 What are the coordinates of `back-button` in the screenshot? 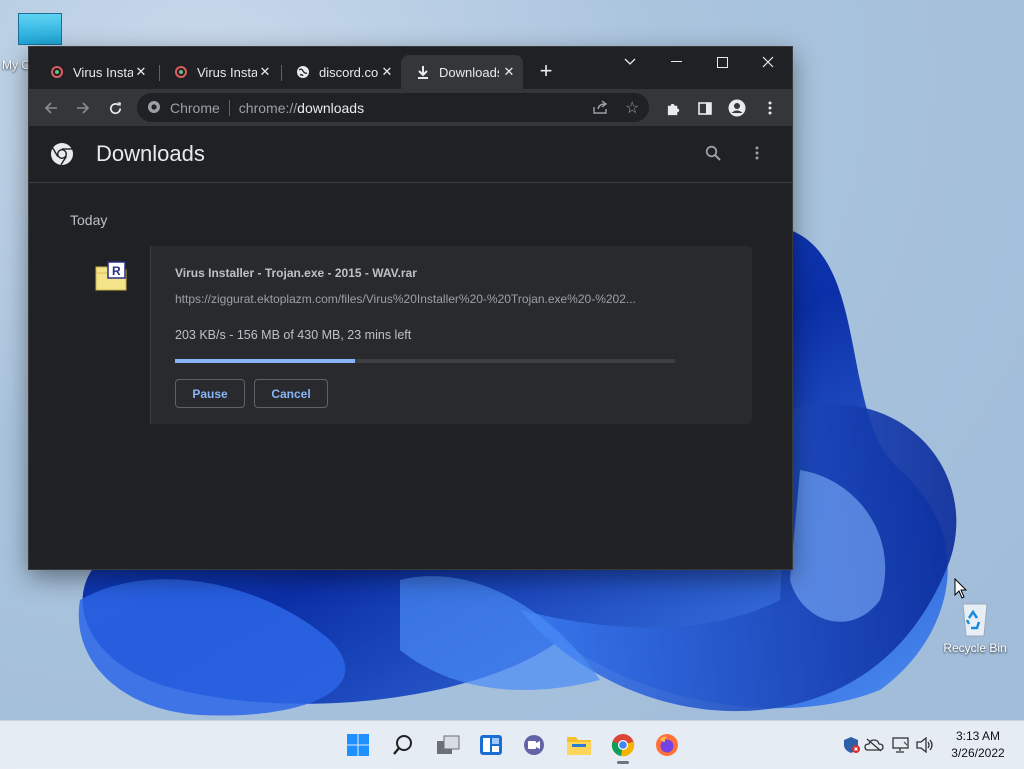 It's located at (51, 108).